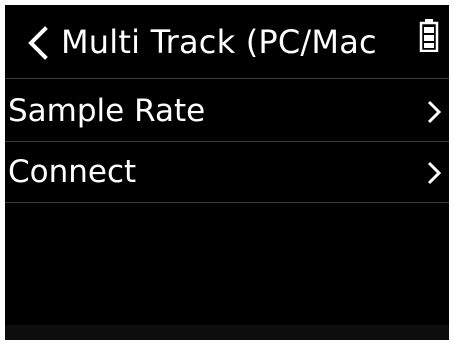 The width and height of the screenshot is (454, 345). I want to click on menu-item-label: Sample Rate, so click(107, 111).